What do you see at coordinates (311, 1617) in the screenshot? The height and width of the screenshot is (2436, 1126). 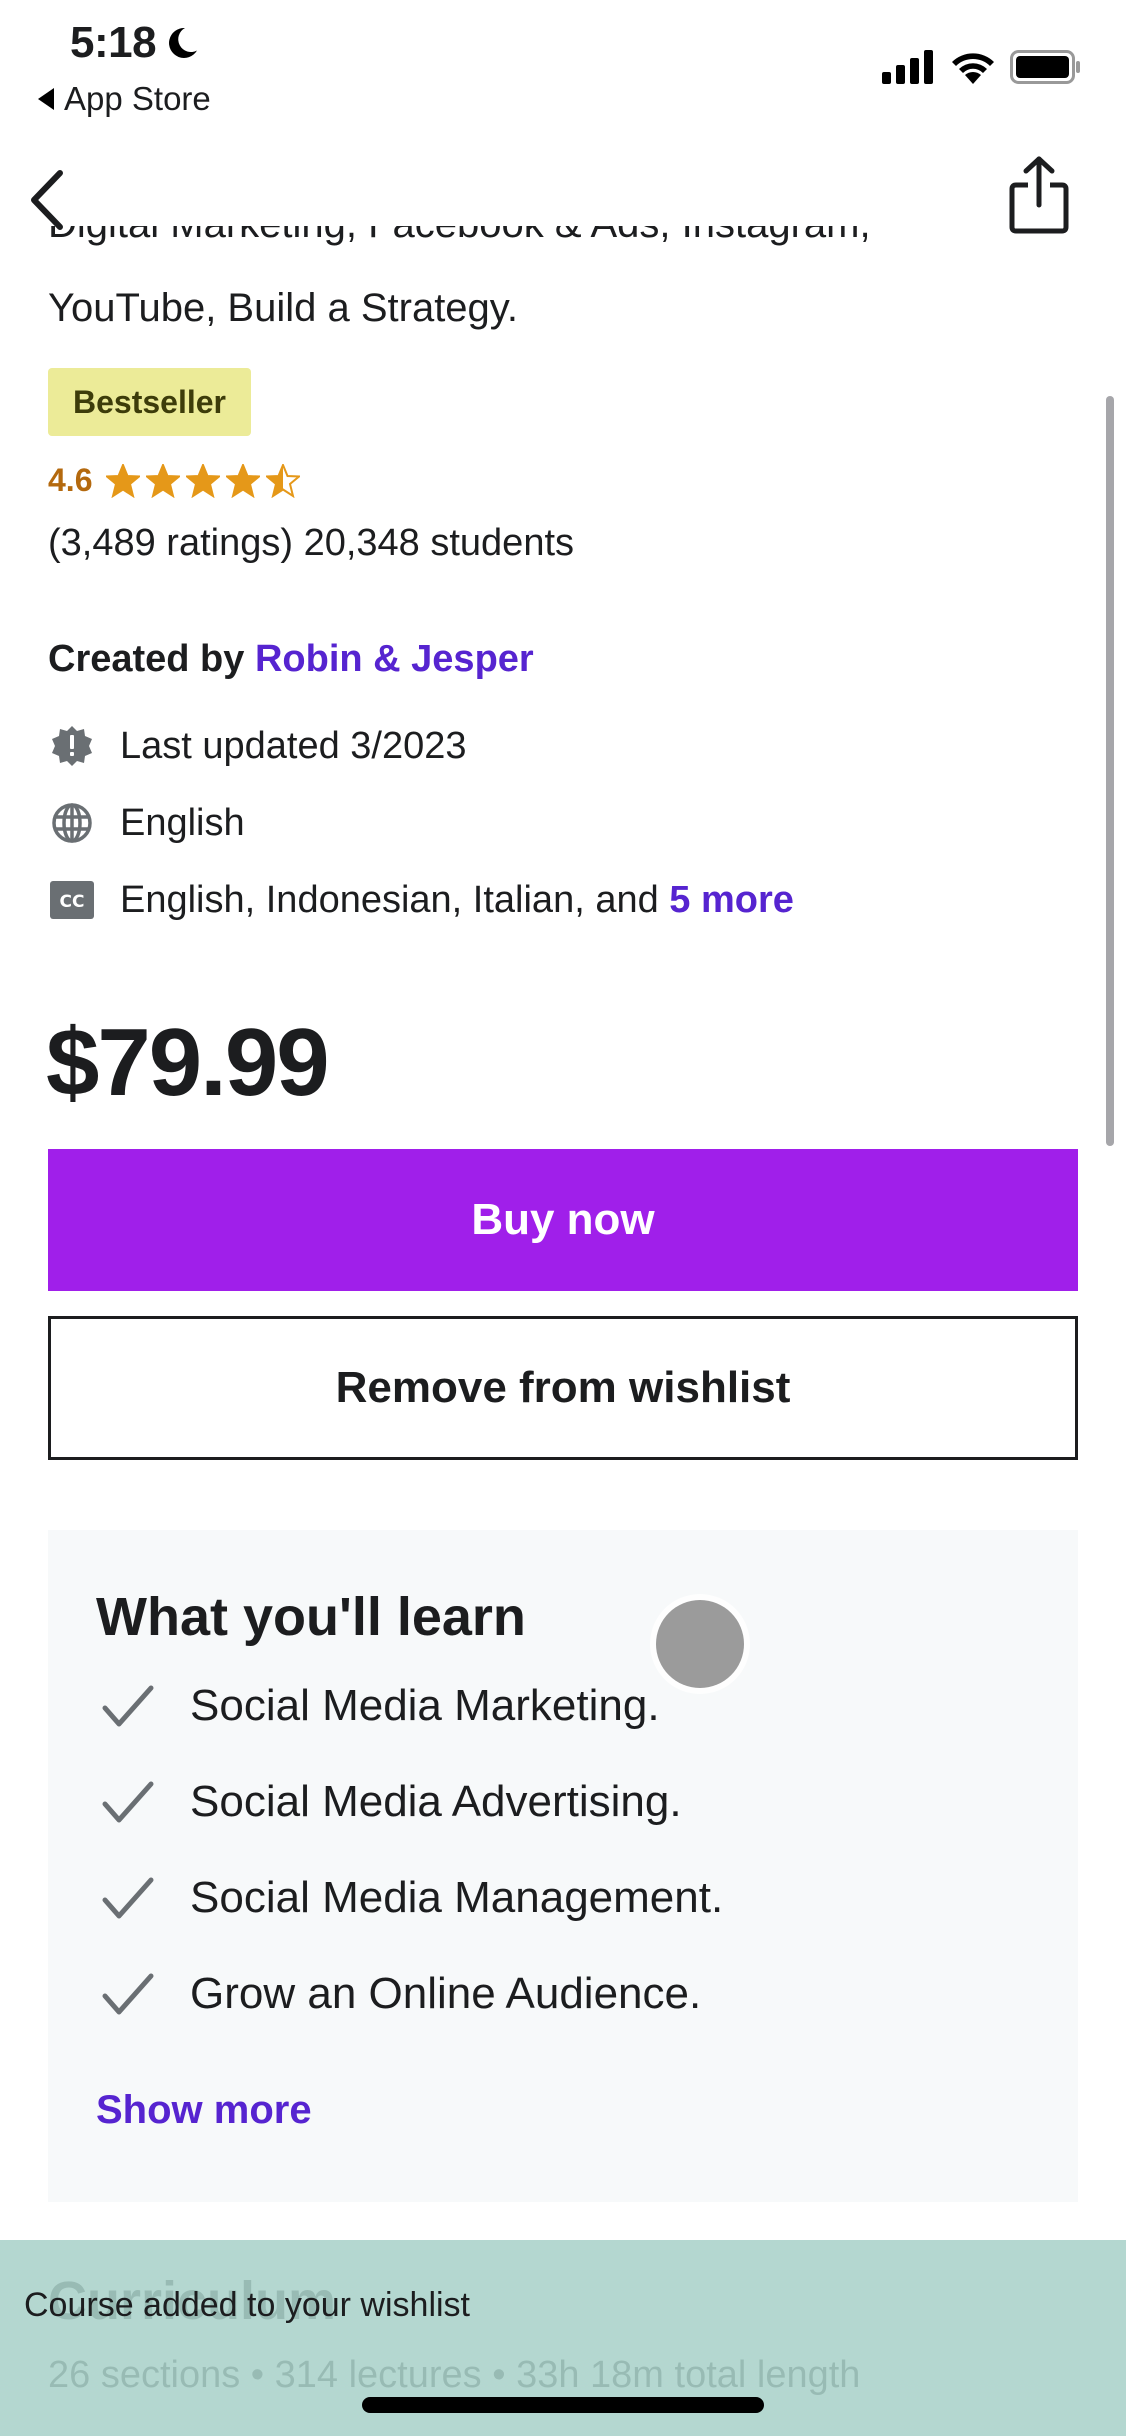 I see `section-title: What you'll learn` at bounding box center [311, 1617].